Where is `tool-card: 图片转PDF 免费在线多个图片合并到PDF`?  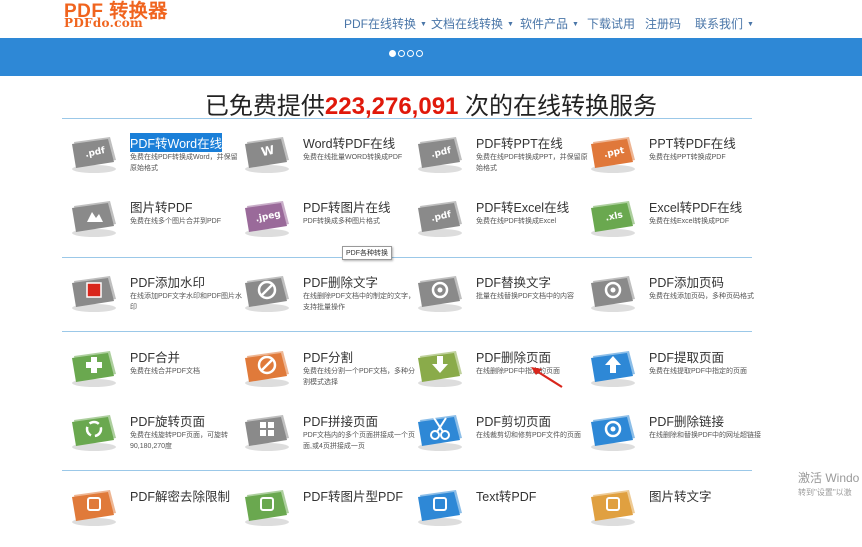 tool-card: 图片转PDF 免费在线多个图片合并到PDF is located at coordinates (155, 228).